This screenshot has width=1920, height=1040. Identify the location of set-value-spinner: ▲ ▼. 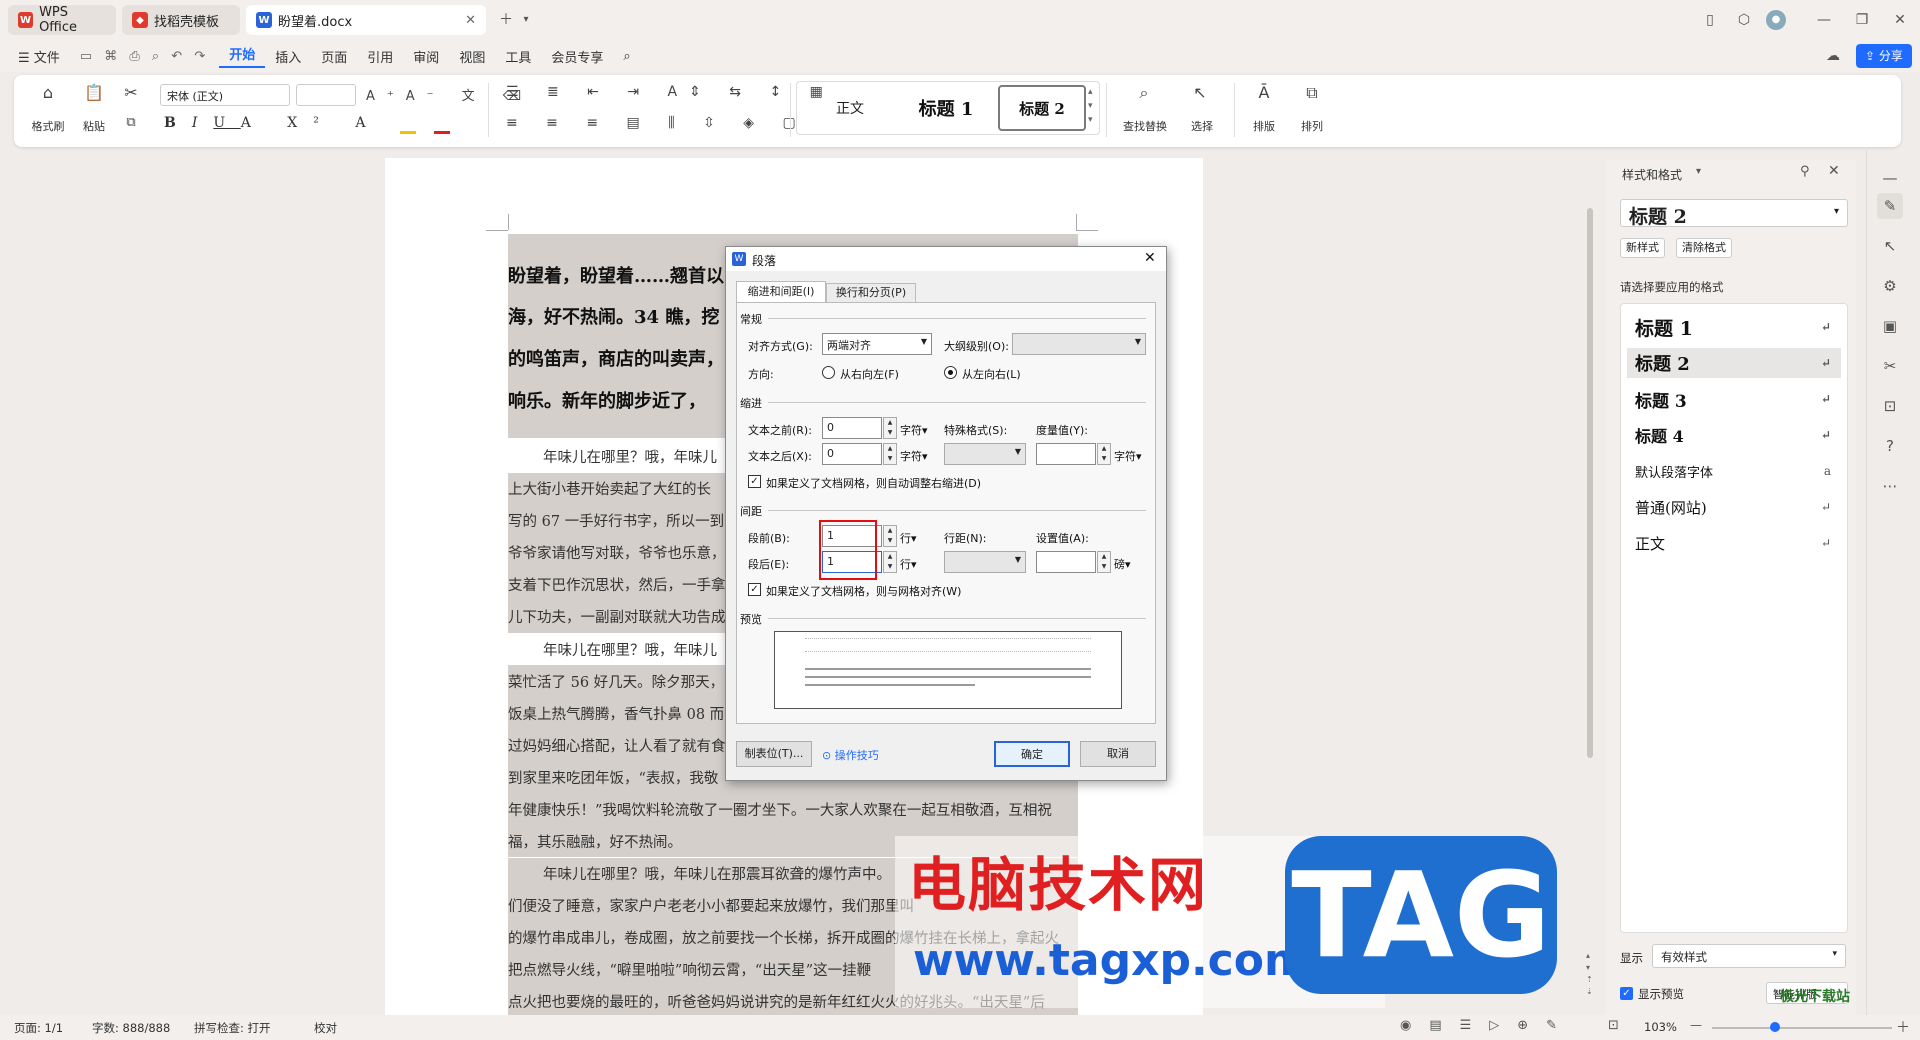
(1104, 562).